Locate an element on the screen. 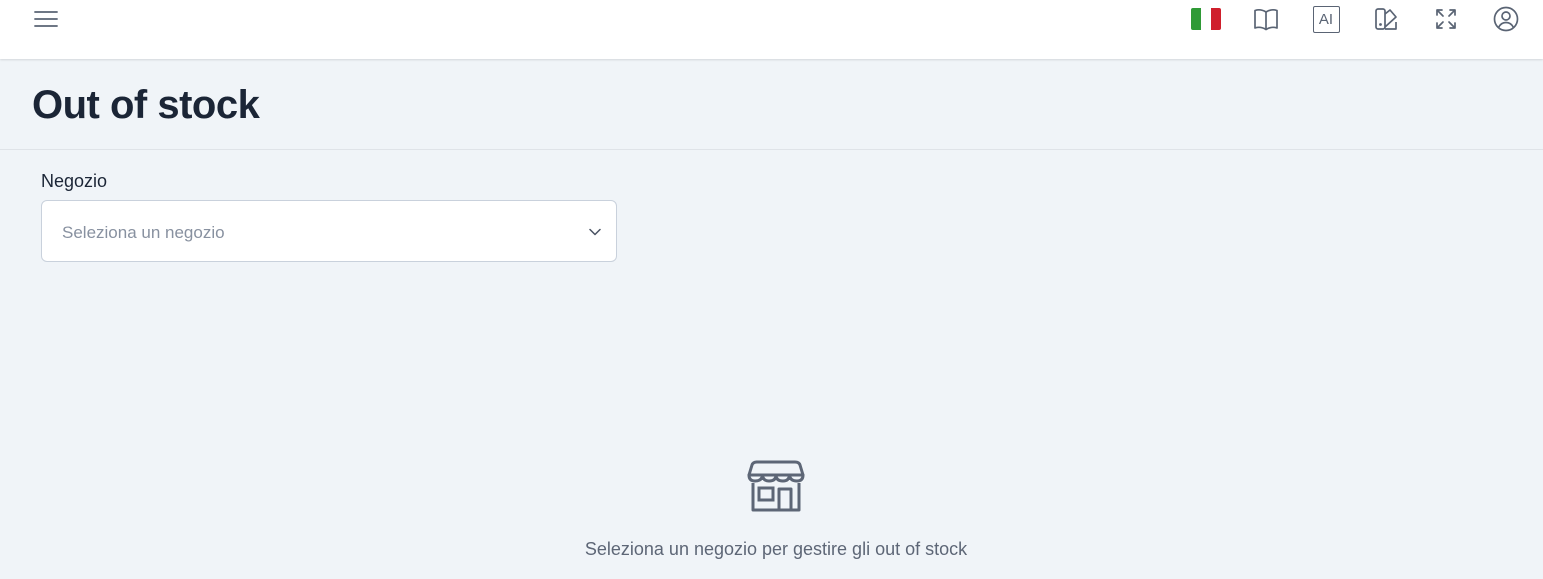 This screenshot has height=579, width=1543. top-bar: AI is located at coordinates (771, 29).